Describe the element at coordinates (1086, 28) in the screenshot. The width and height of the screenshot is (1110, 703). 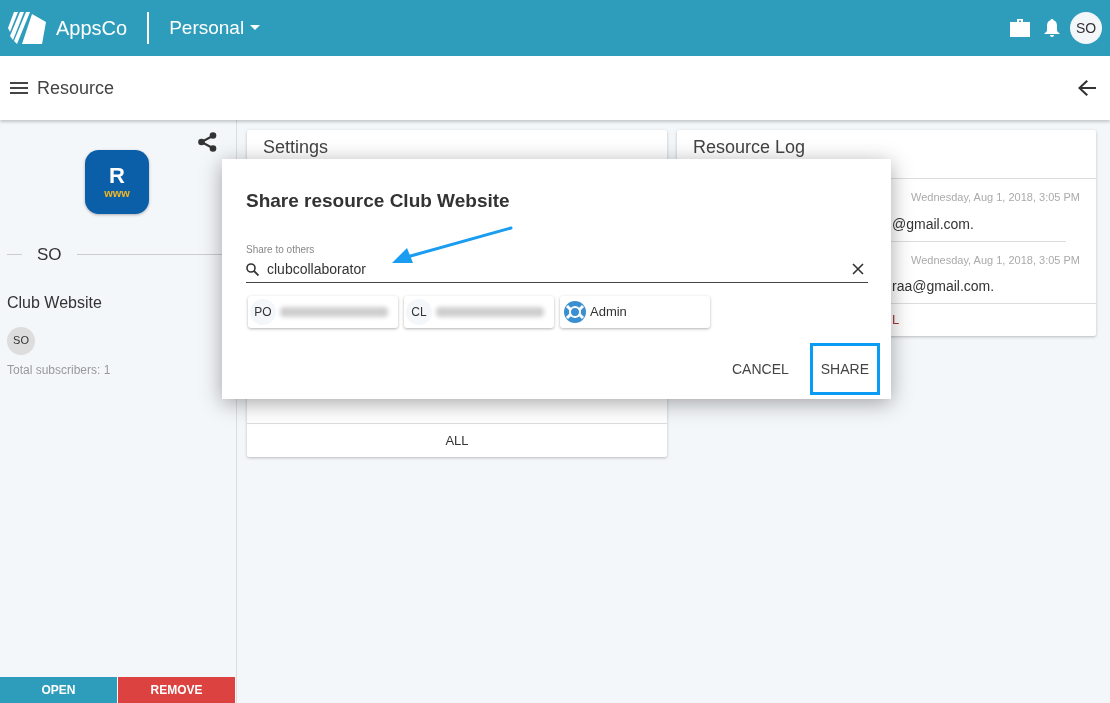
I see `user-avatar: SO` at that location.